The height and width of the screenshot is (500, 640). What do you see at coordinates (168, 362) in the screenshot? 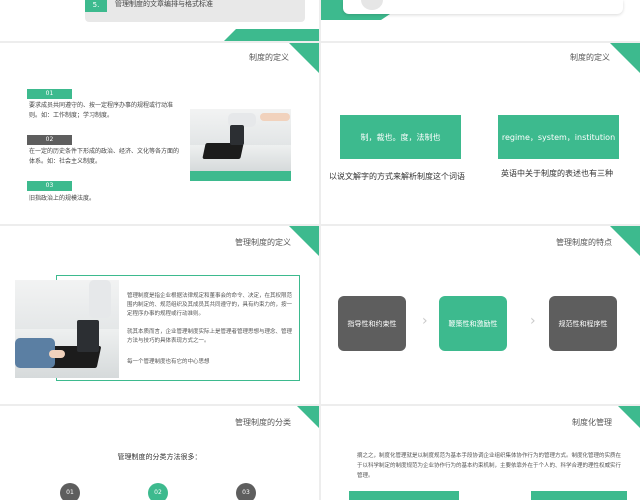
I see `paragraph-3: 每一个管理制度也有它的中心思想` at bounding box center [168, 362].